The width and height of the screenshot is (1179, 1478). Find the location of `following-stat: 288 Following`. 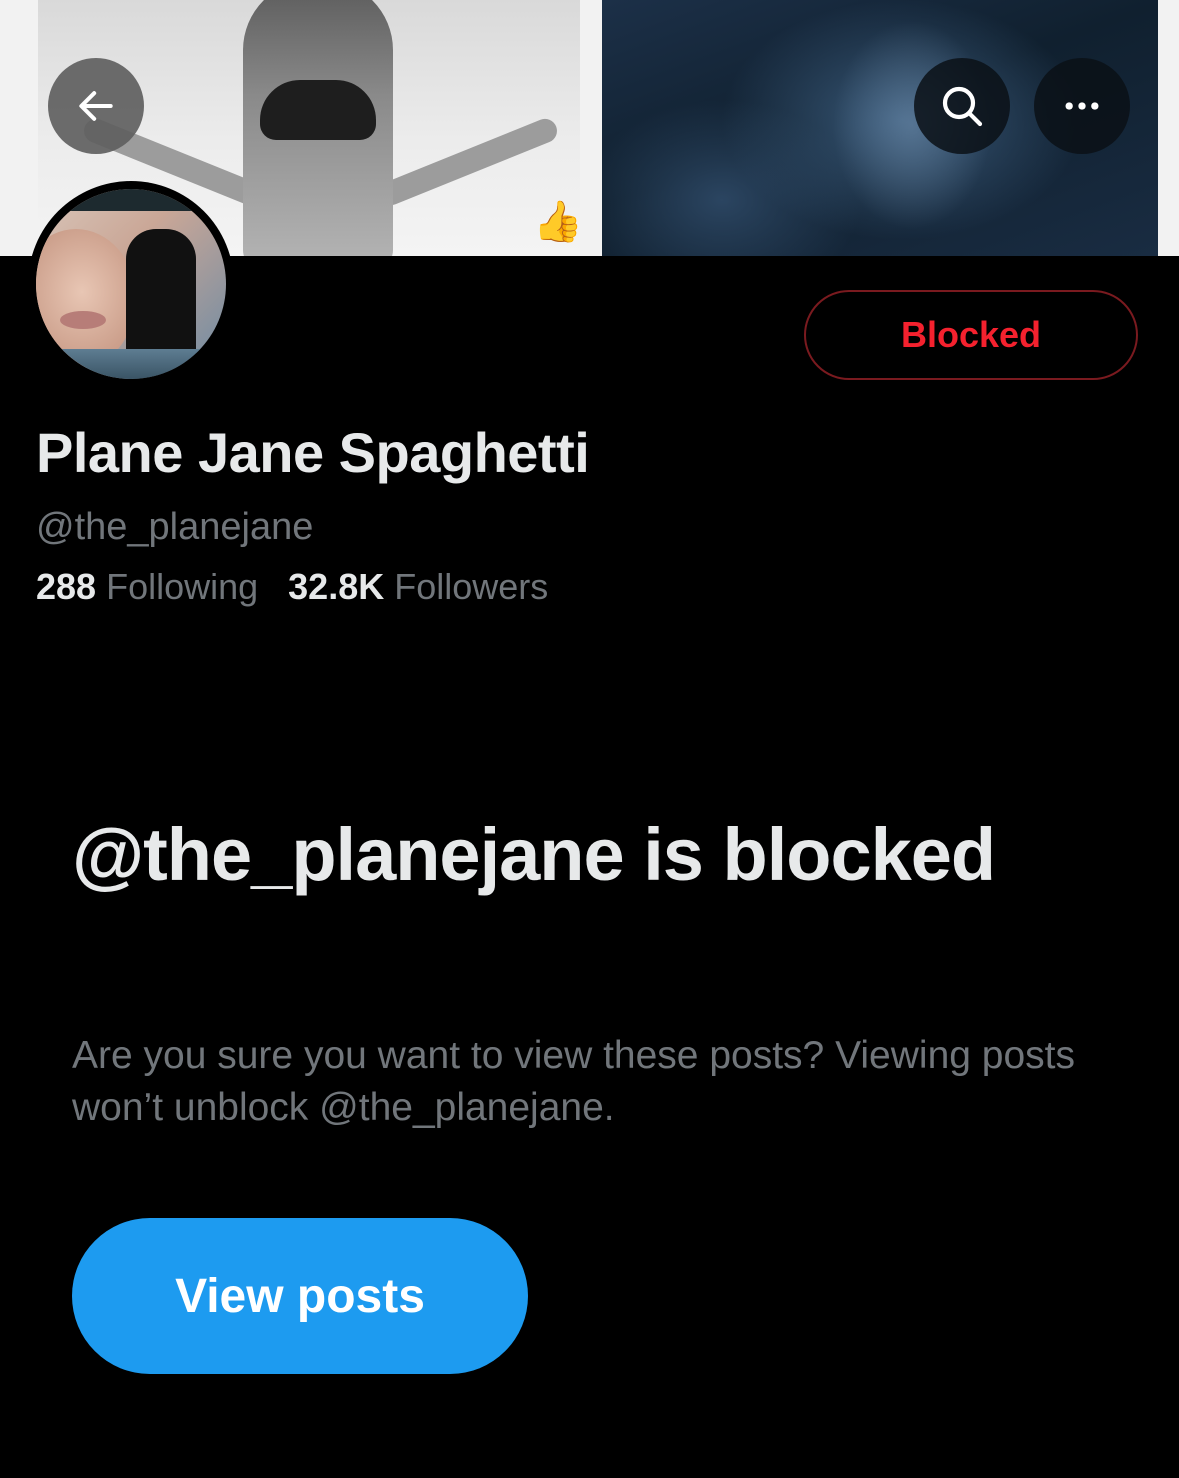

following-stat: 288 Following is located at coordinates (147, 587).